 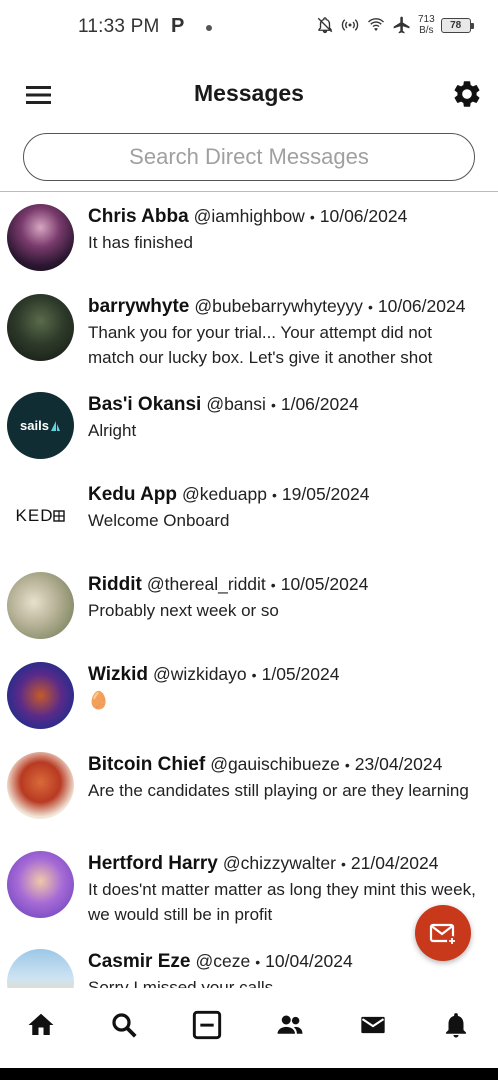 I want to click on kedu-logo-icon, so click(x=59, y=515).